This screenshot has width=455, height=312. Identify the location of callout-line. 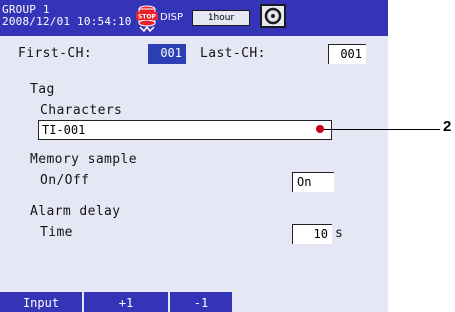
(380, 129).